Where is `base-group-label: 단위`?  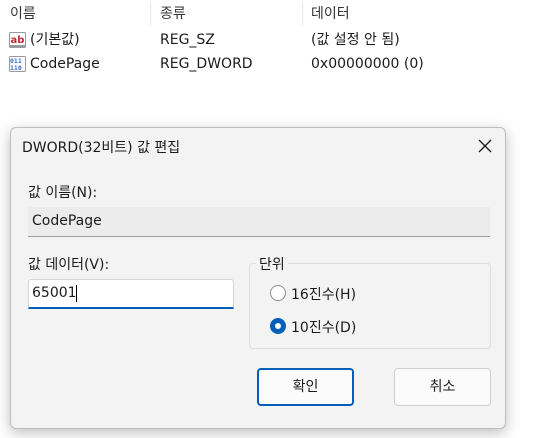
base-group-label: 단위 is located at coordinates (272, 264).